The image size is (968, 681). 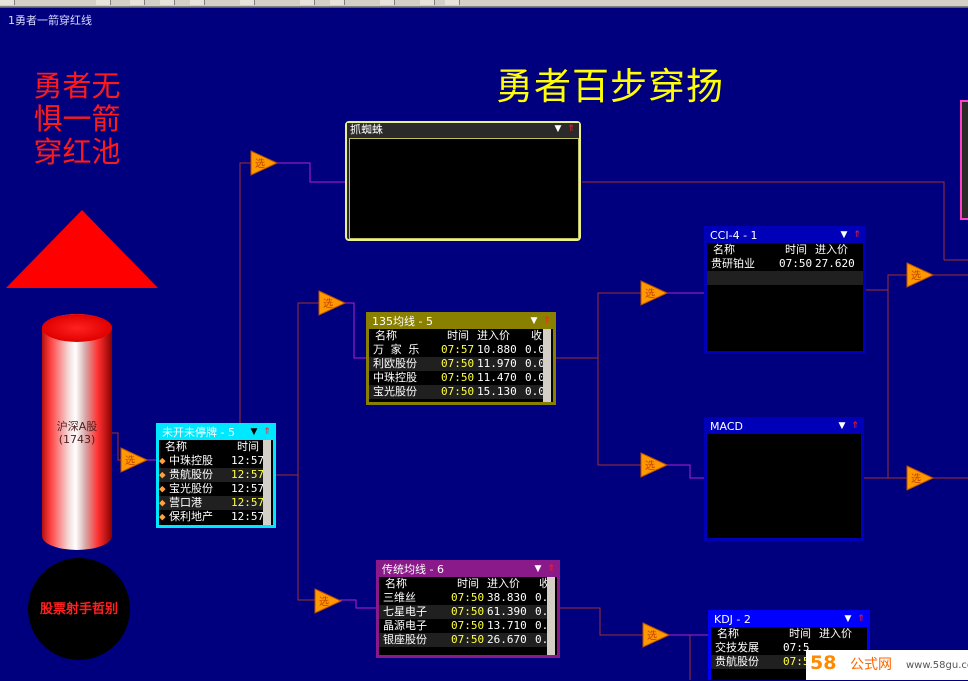 What do you see at coordinates (871, 665) in the screenshot?
I see `watermark-brand-cn: 公式网` at bounding box center [871, 665].